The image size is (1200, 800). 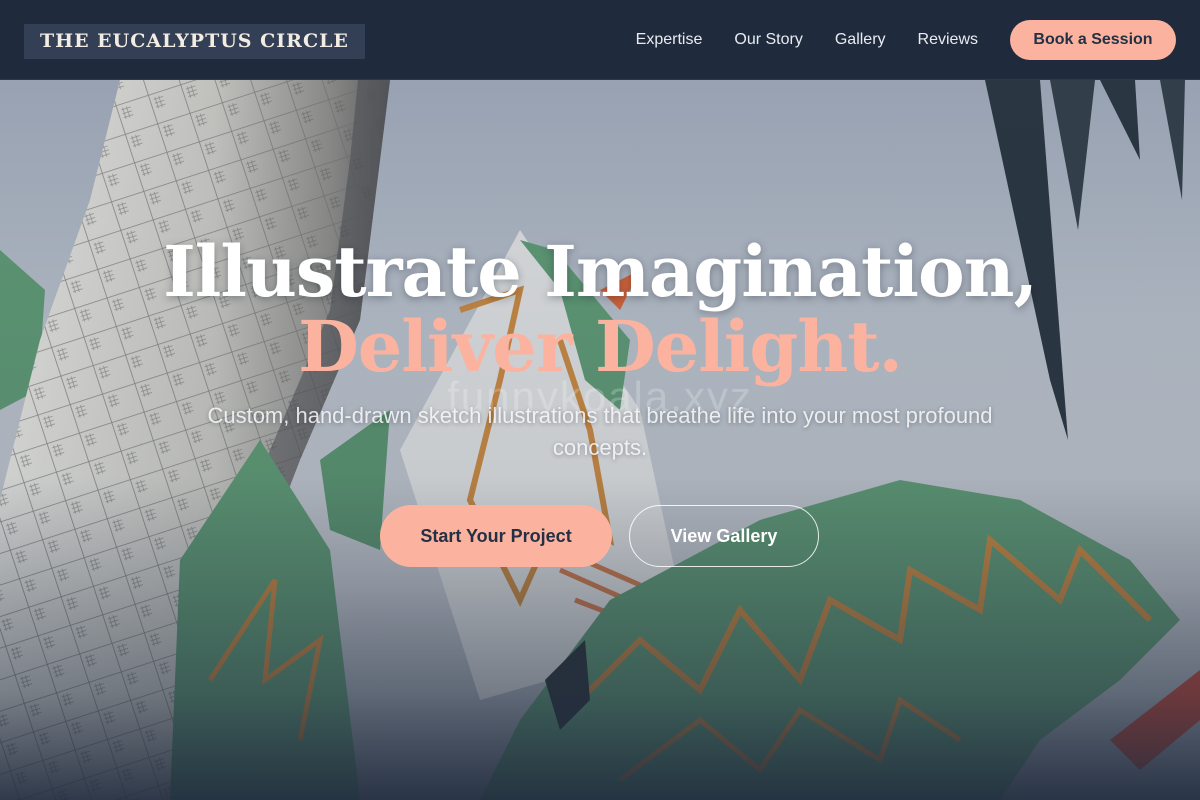 What do you see at coordinates (768, 40) in the screenshot?
I see `nav-link-our-story: Our Story` at bounding box center [768, 40].